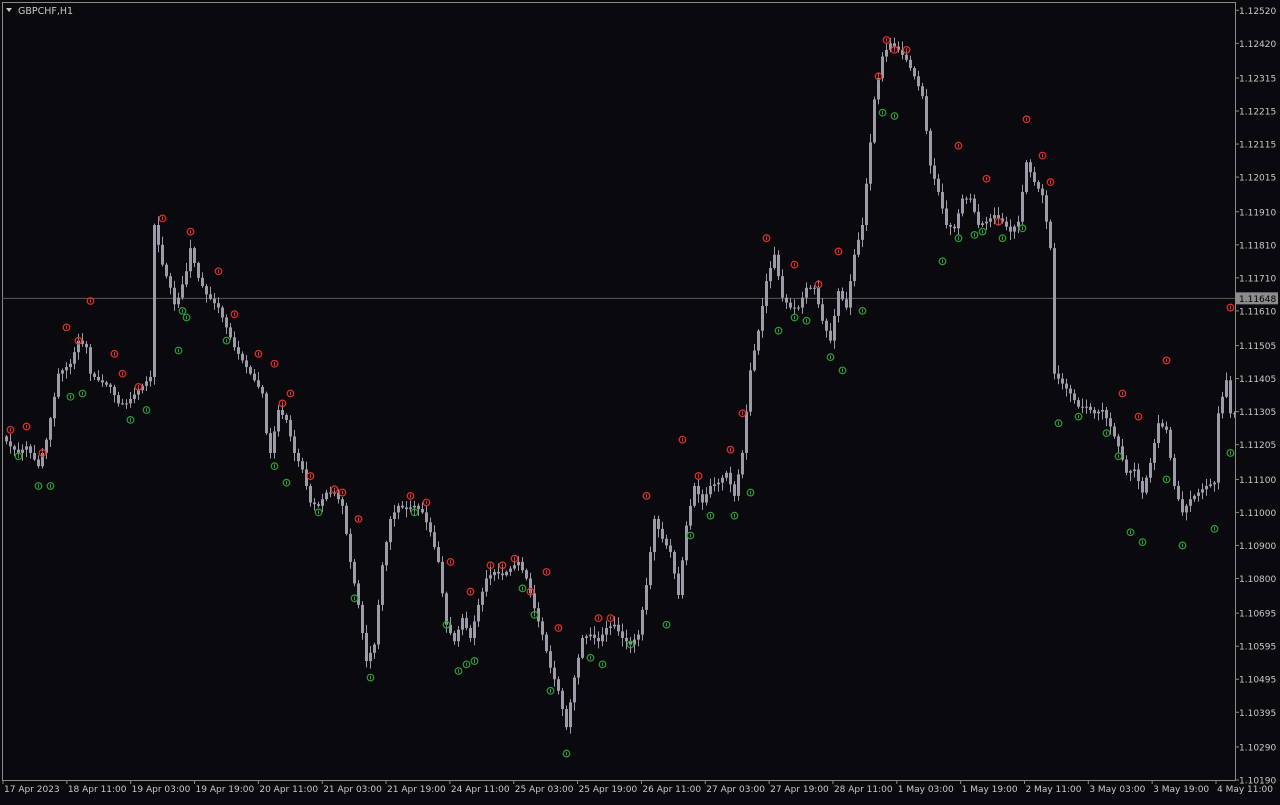 Image resolution: width=1280 pixels, height=805 pixels. I want to click on time-tick-label: 1 May 03:00, so click(926, 790).